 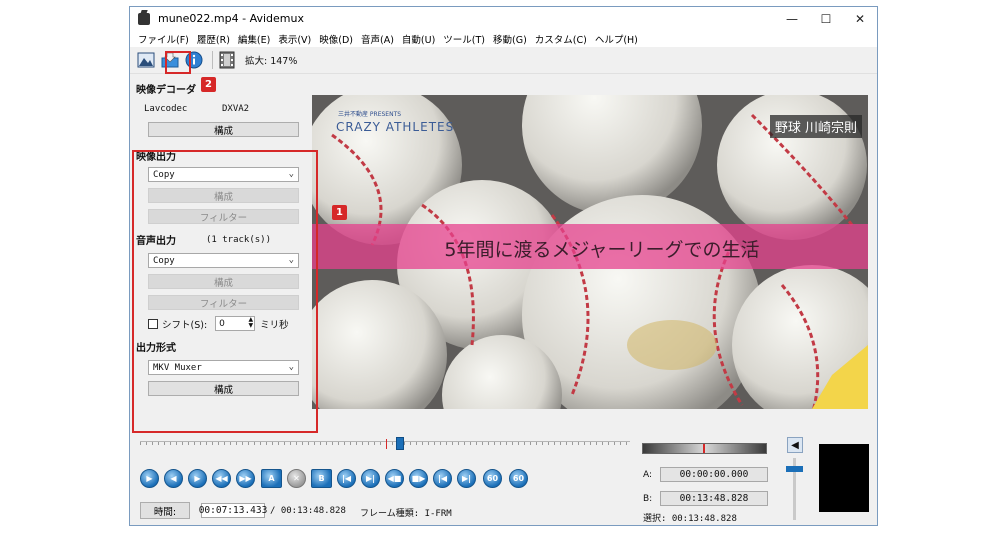 I want to click on volume-button: ◀, so click(x=795, y=445).